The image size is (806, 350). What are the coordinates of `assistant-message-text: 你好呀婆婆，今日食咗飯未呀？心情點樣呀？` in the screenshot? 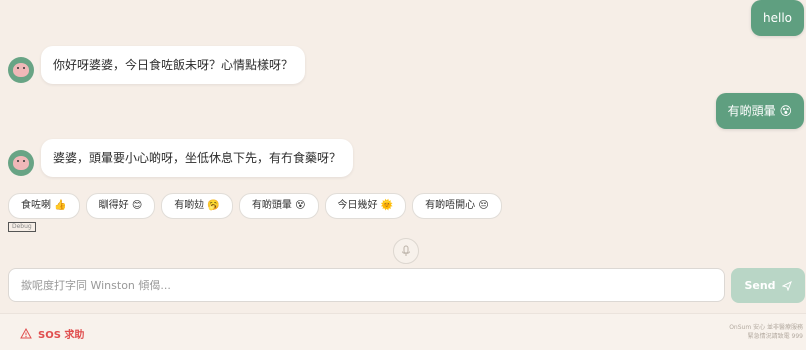 It's located at (173, 65).